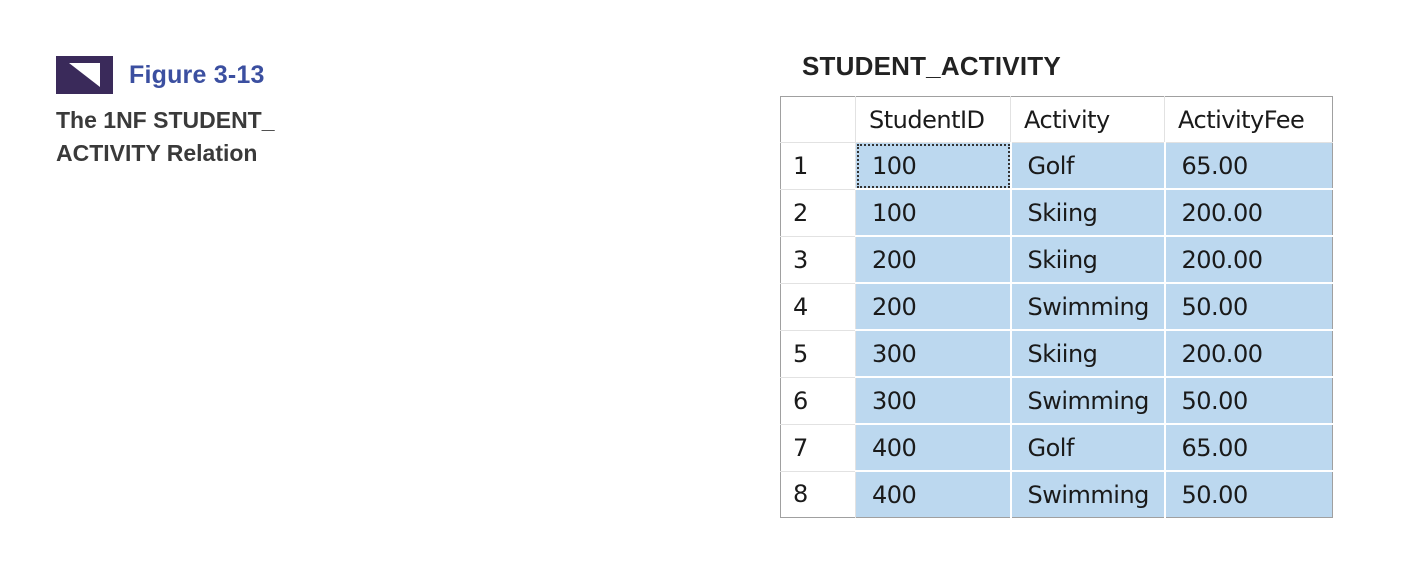 Image resolution: width=1419 pixels, height=573 pixels. I want to click on column-header-studentid: StudentID, so click(933, 119).